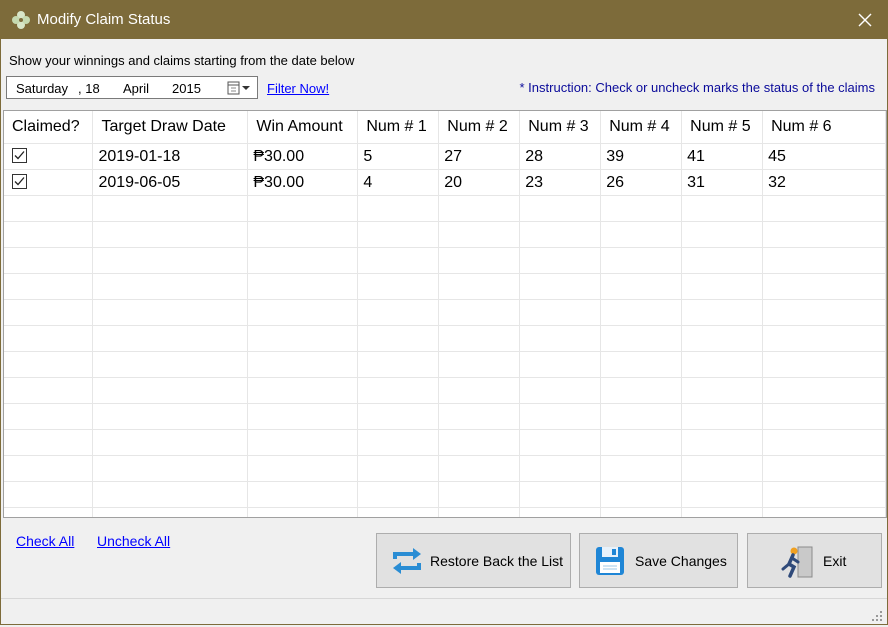 The image size is (888, 627). What do you see at coordinates (42, 88) in the screenshot?
I see `date-weekday: Saturday` at bounding box center [42, 88].